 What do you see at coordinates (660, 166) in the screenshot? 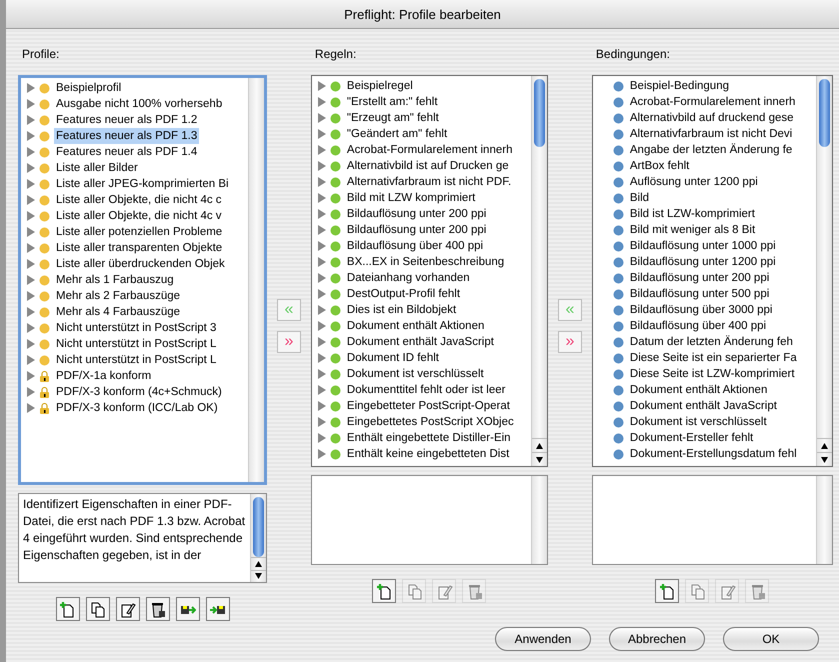
I see `condition-item: ArtBox fehlt` at bounding box center [660, 166].